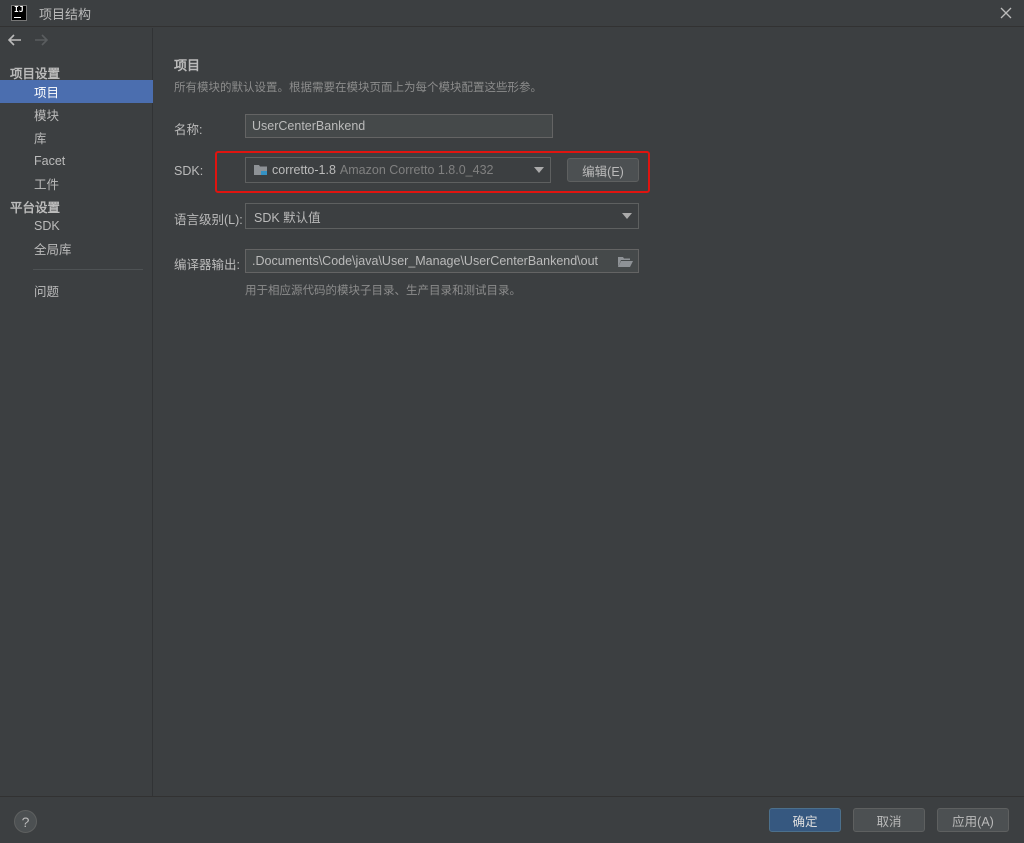 This screenshot has width=1024, height=843. I want to click on title-bar: 项目结构, so click(512, 13).